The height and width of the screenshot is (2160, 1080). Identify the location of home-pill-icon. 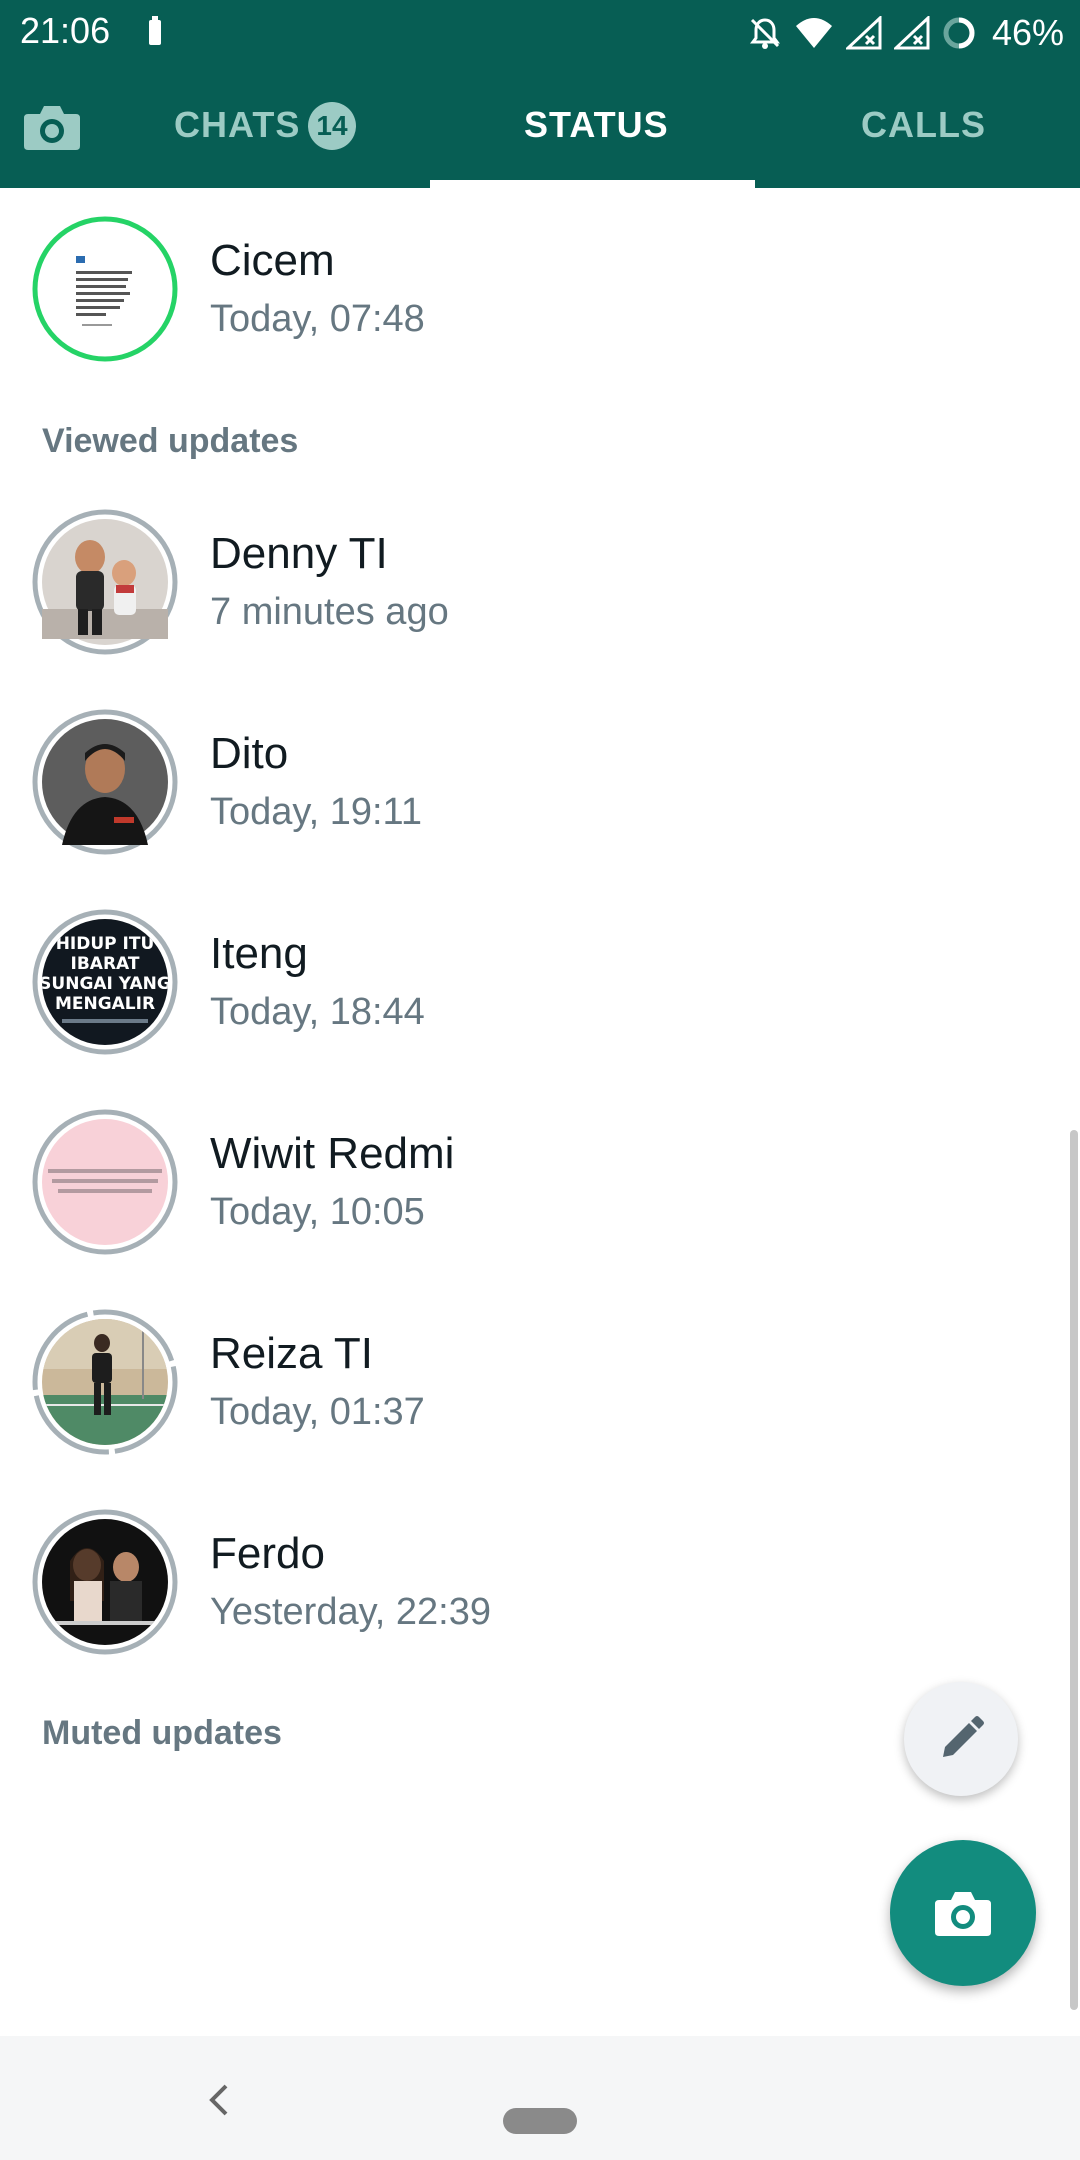
(540, 2121).